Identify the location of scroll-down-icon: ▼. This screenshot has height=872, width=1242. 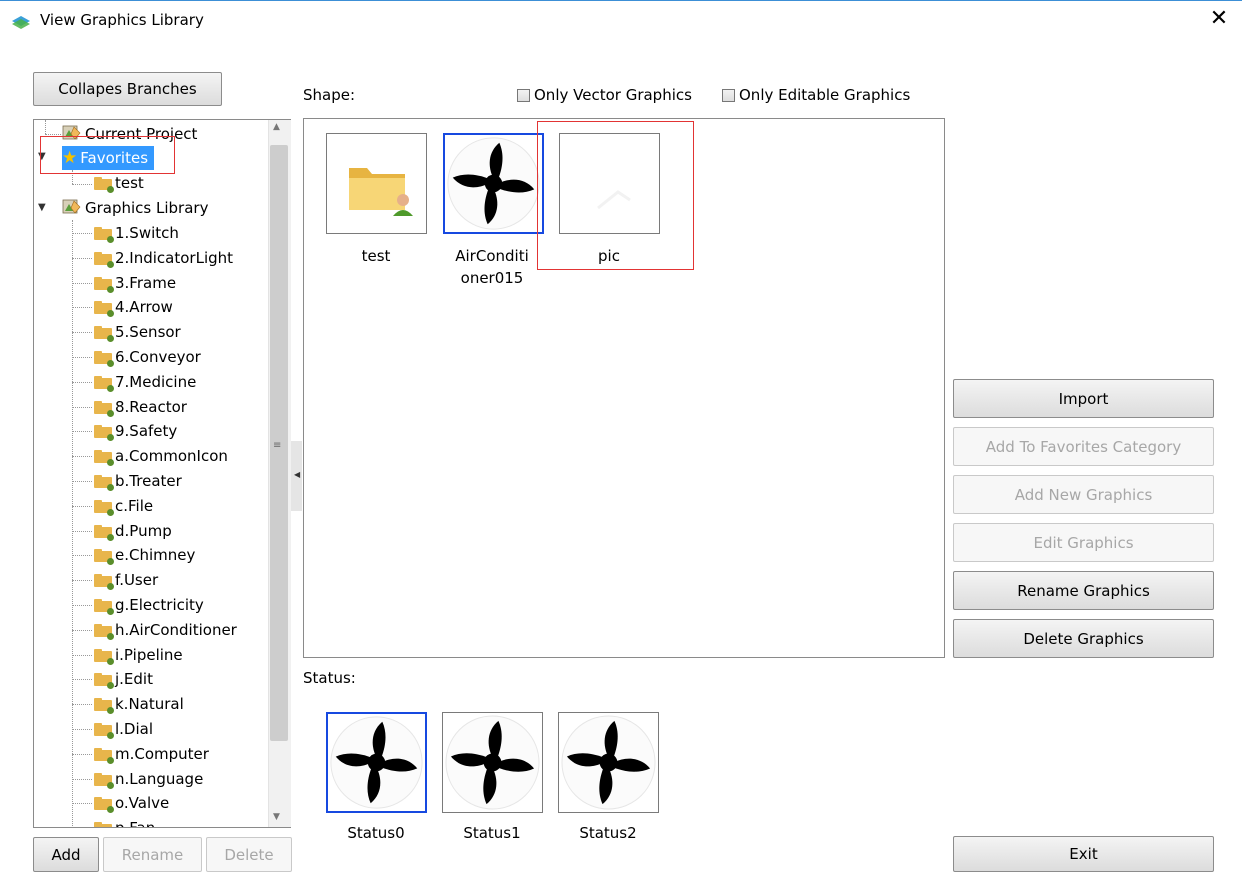
(276, 817).